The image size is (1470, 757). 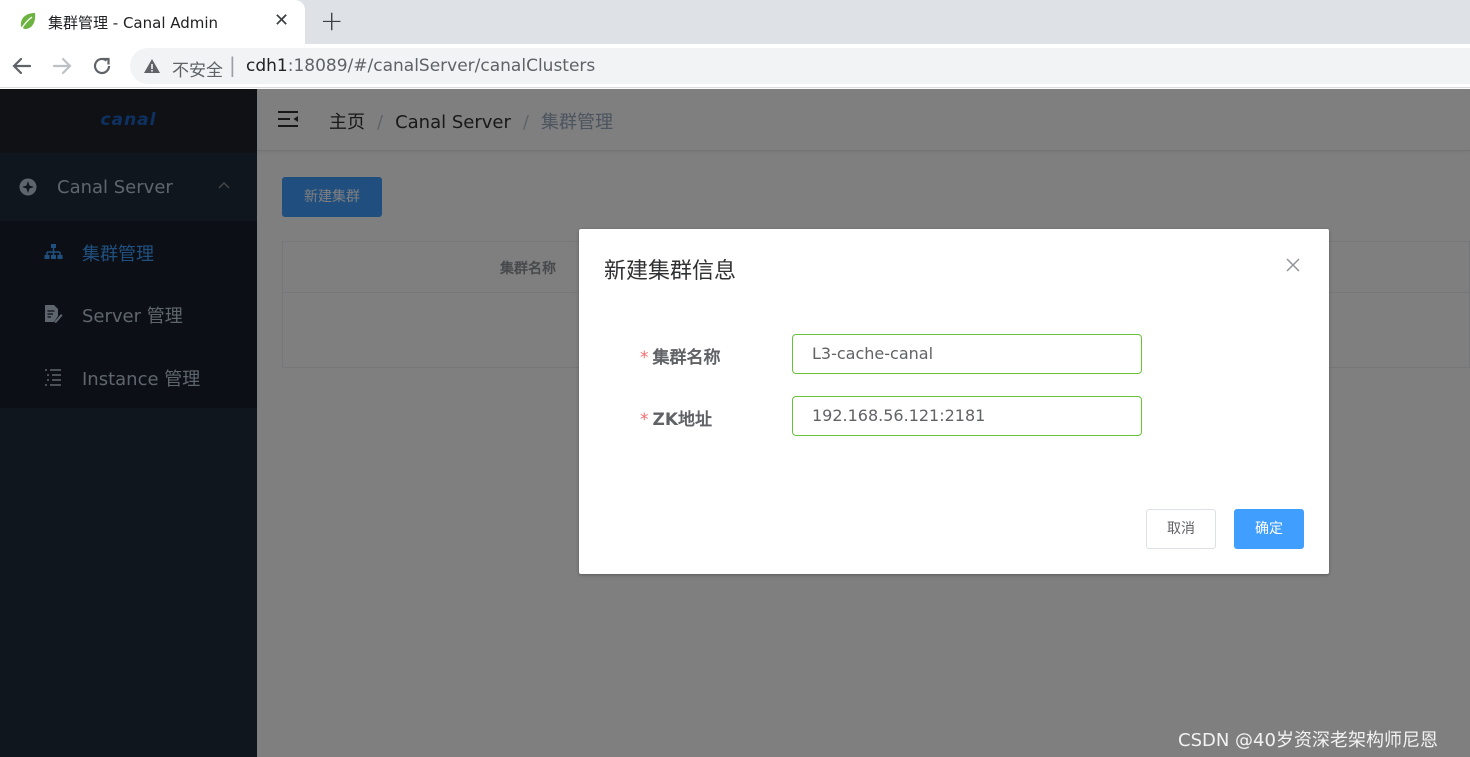 I want to click on reload-icon, so click(x=102, y=66).